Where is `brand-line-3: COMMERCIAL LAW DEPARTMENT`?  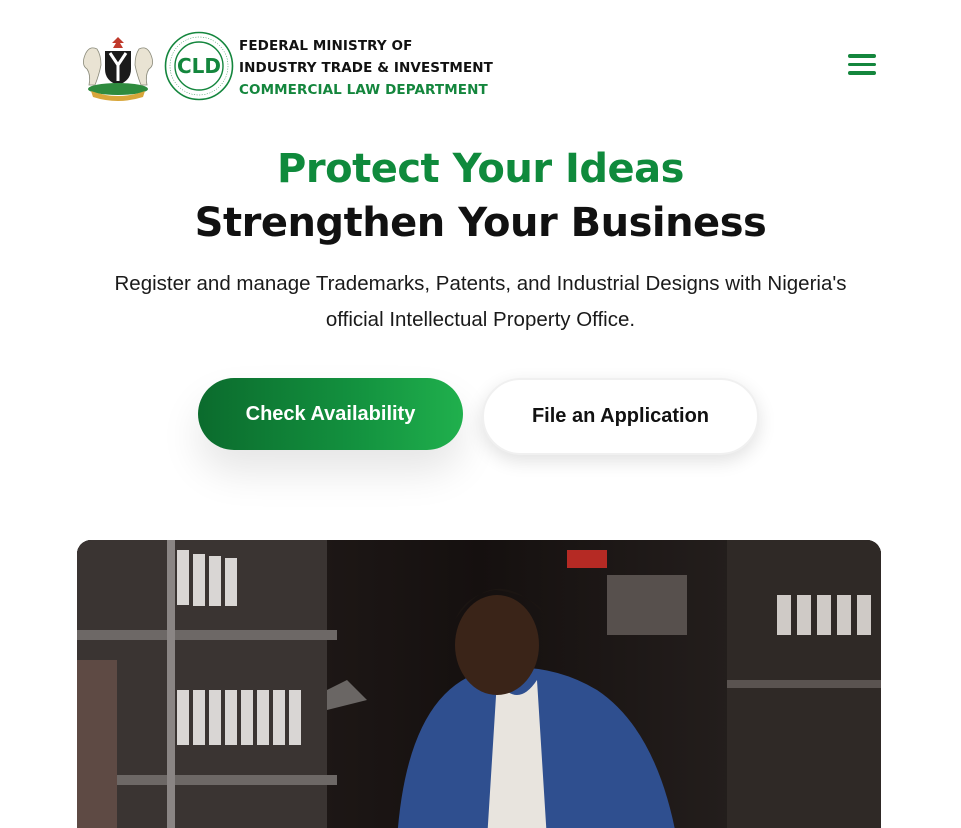 brand-line-3: COMMERCIAL LAW DEPARTMENT is located at coordinates (363, 90).